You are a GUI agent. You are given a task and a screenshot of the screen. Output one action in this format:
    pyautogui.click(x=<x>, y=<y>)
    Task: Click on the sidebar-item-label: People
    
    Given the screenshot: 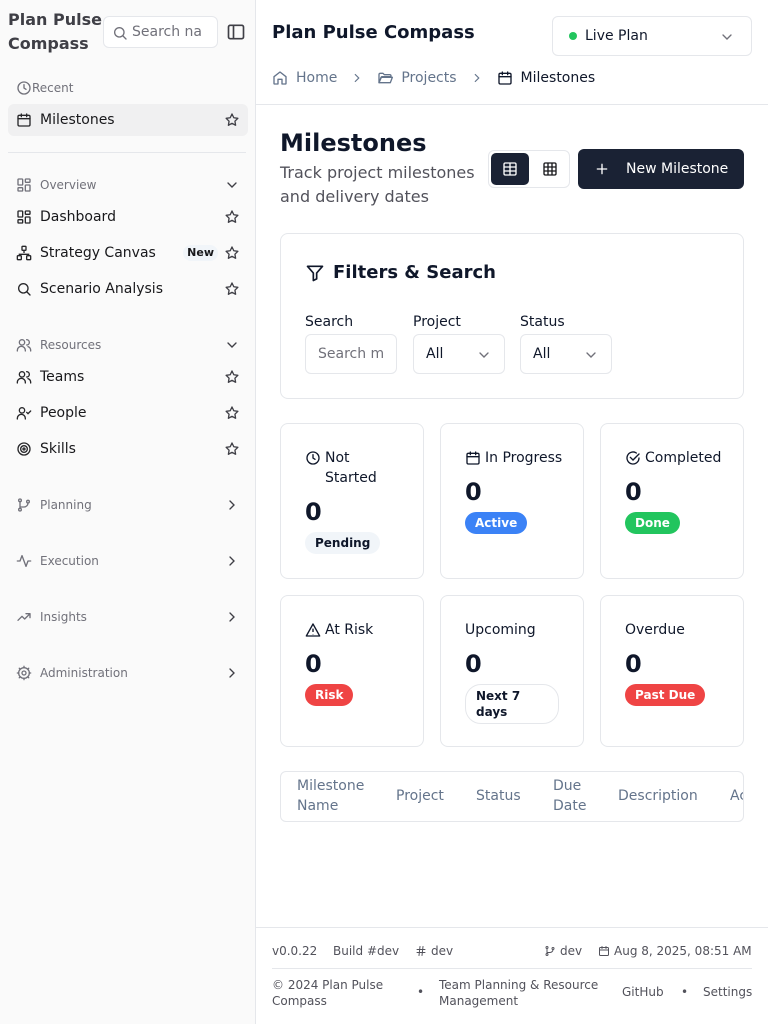 What is the action you would take?
    pyautogui.click(x=63, y=413)
    